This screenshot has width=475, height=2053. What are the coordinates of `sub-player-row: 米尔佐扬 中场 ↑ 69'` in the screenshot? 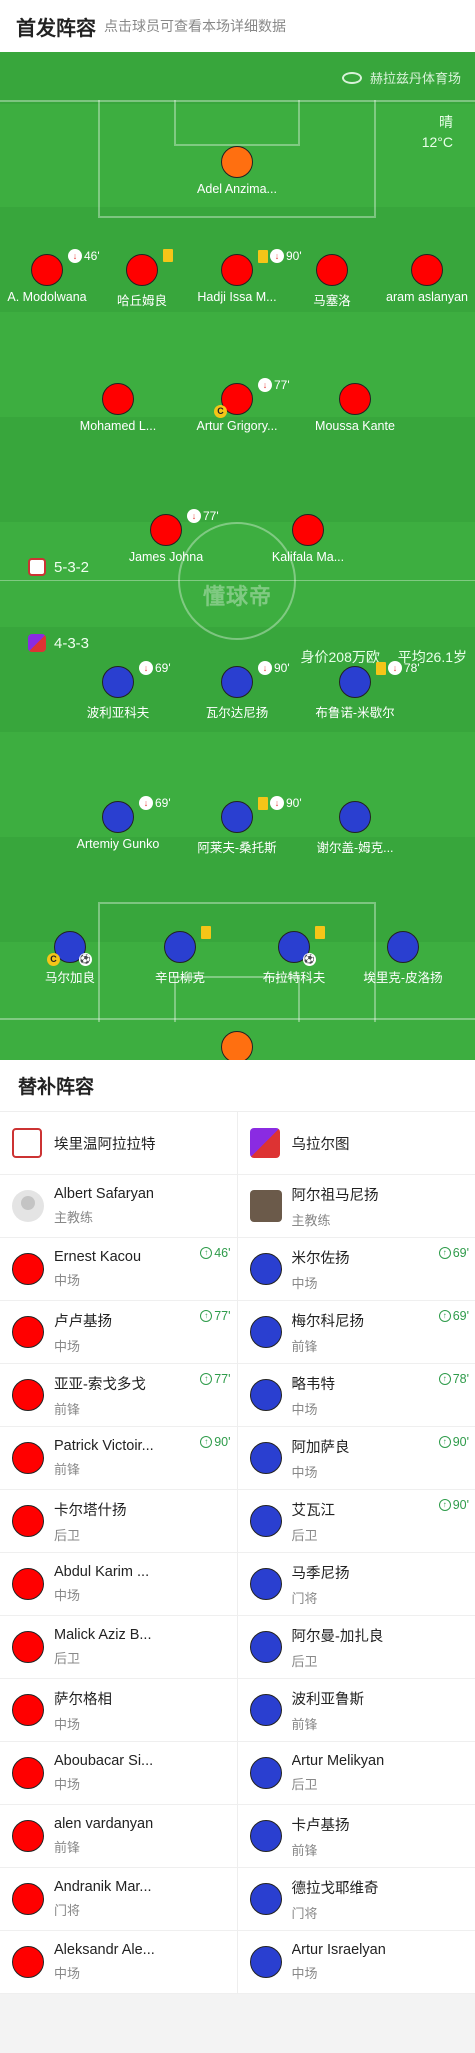 It's located at (356, 1269).